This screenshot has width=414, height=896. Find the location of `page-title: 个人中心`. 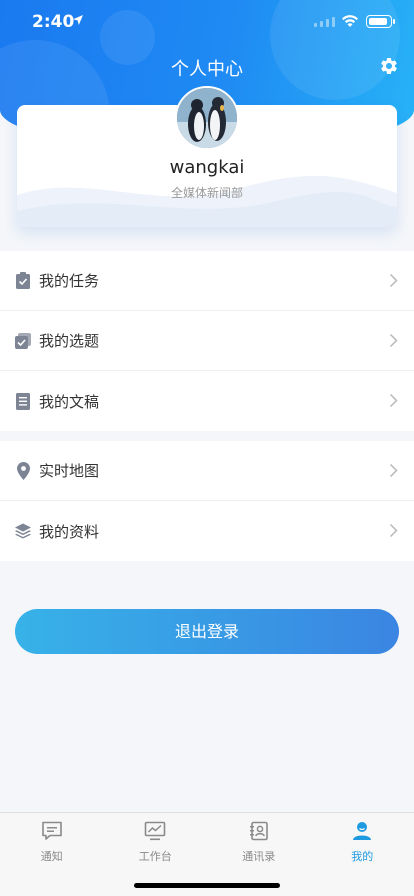

page-title: 个人中心 is located at coordinates (207, 69).